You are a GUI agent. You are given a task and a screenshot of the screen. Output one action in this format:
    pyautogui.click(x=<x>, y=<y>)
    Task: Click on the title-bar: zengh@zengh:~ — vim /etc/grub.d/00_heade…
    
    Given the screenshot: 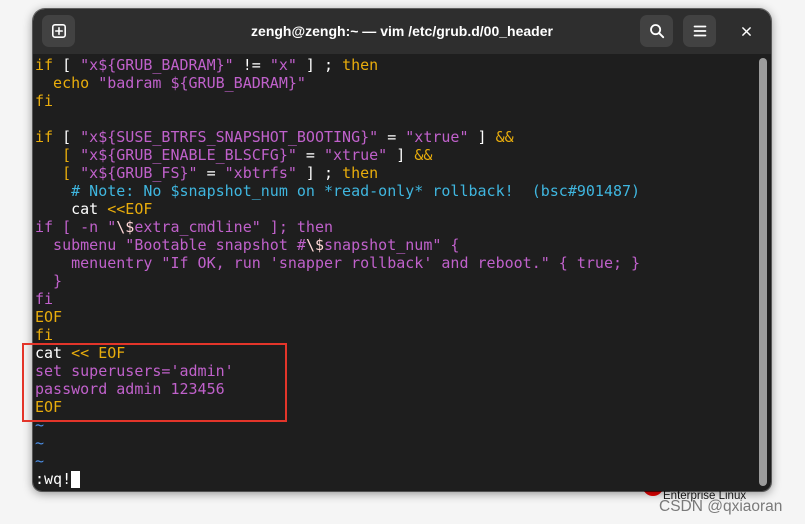 What is the action you would take?
    pyautogui.click(x=402, y=31)
    